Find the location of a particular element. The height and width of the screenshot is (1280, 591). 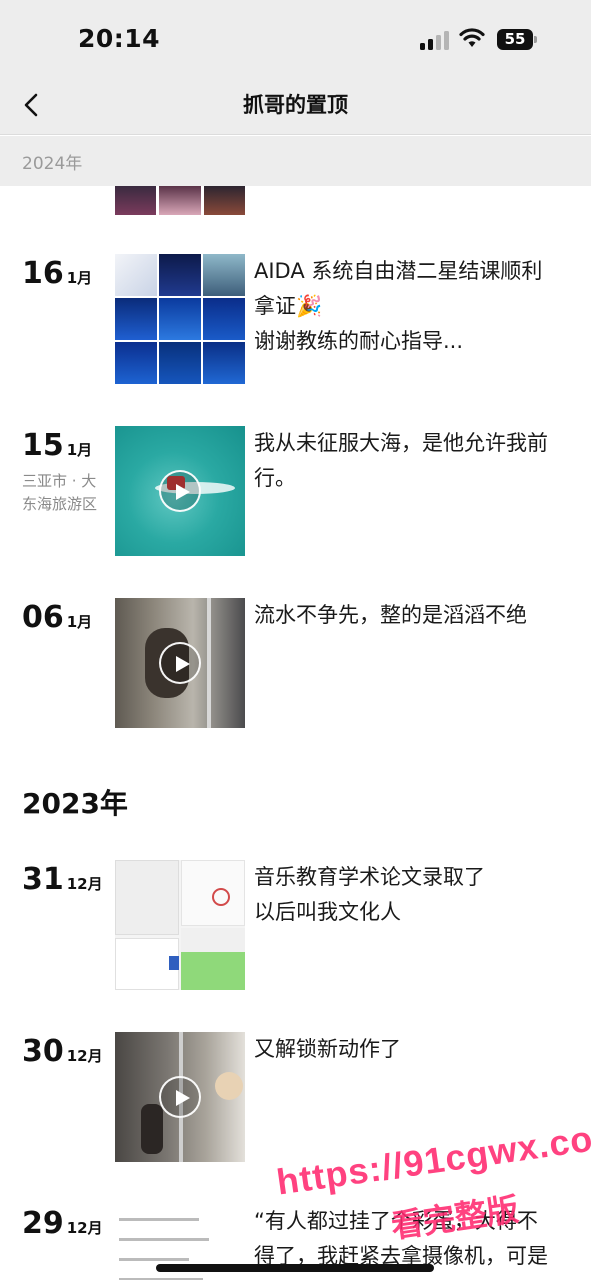

sticky-year-label: 2024年 is located at coordinates (52, 164).